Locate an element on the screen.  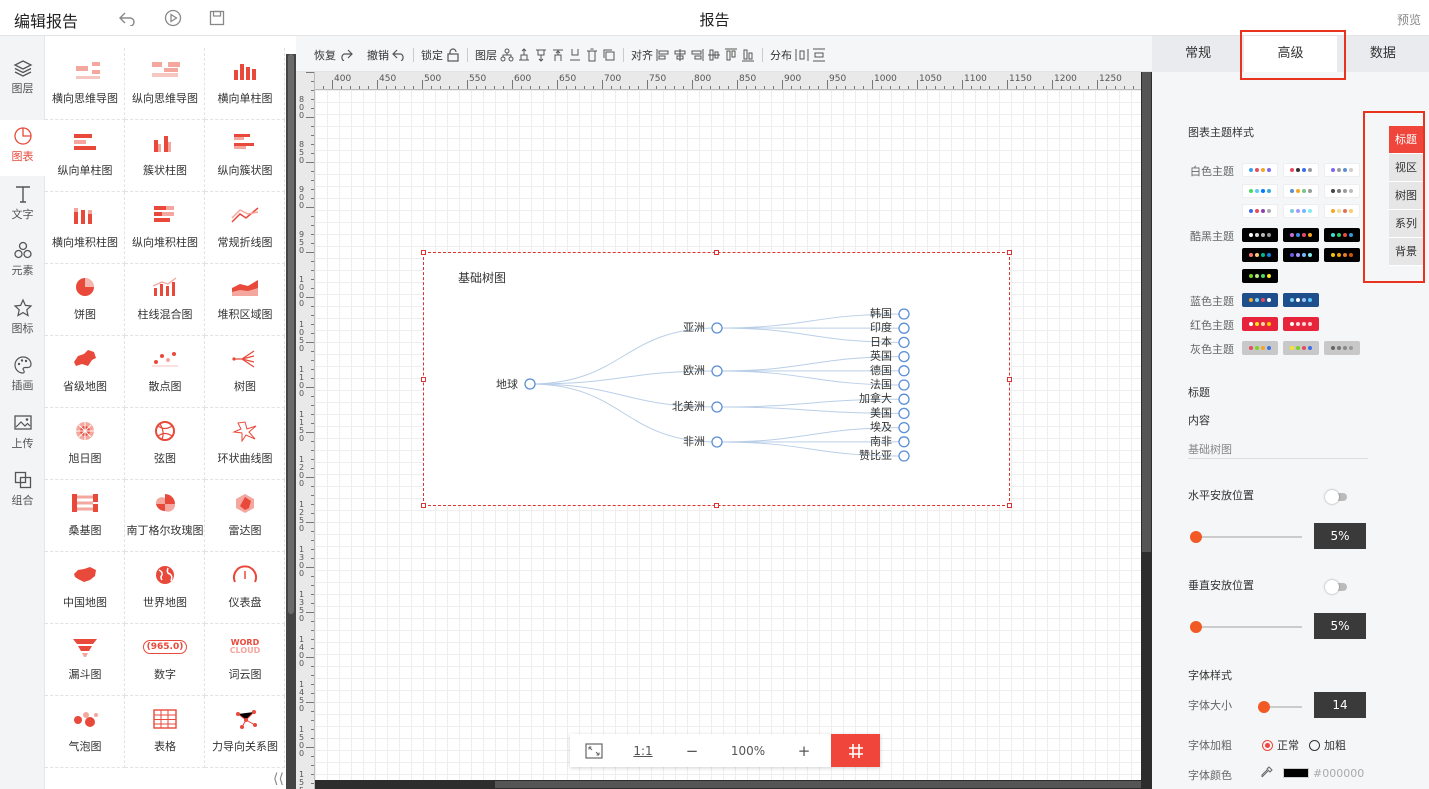
delete-icon is located at coordinates (592, 55).